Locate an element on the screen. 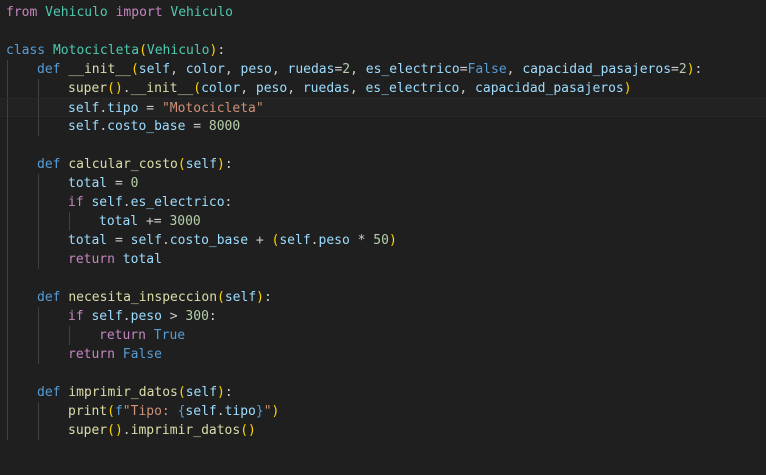  code-text: from Vehiculo import Vehiculo is located at coordinates (119, 12).